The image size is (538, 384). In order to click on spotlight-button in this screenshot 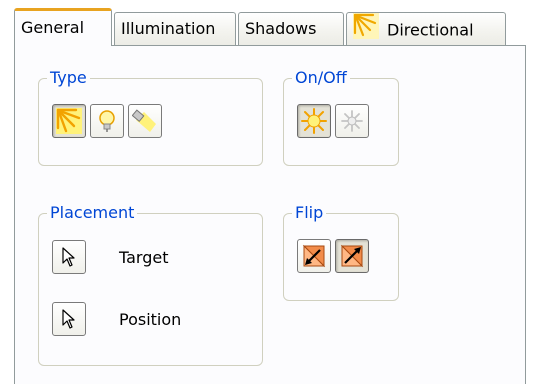, I will do `click(145, 121)`.